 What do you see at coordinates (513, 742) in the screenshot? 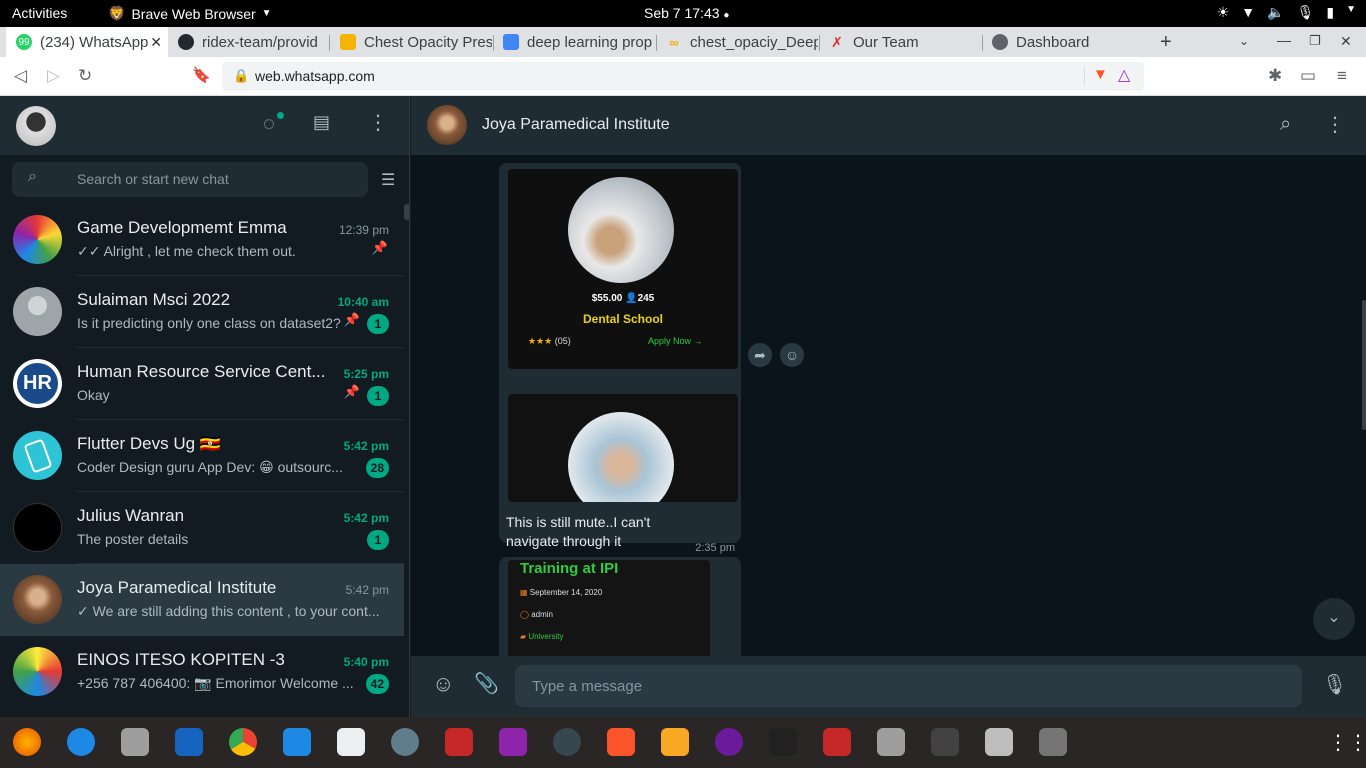
I see `video-player-icon` at bounding box center [513, 742].